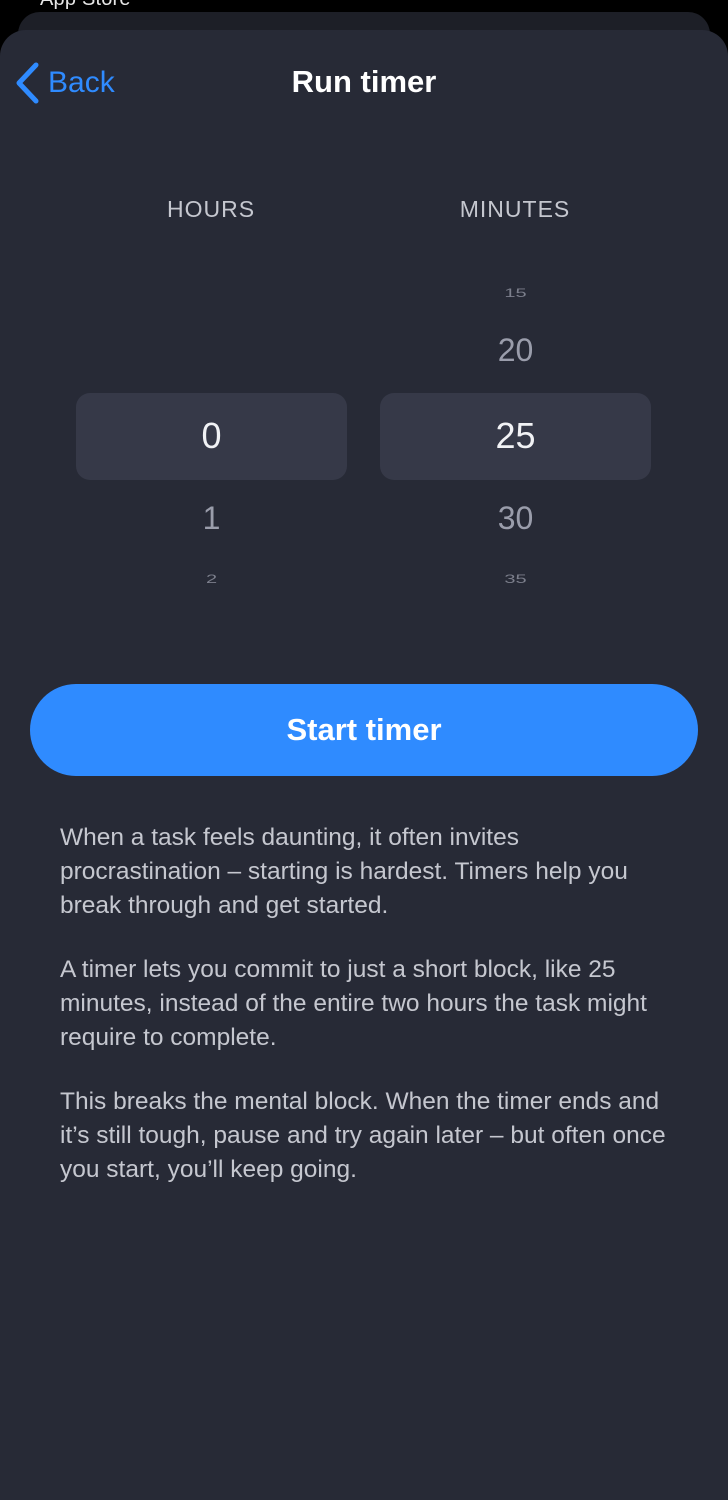 This screenshot has width=728, height=1500. What do you see at coordinates (364, 730) in the screenshot?
I see `start-timer-button: Start timer` at bounding box center [364, 730].